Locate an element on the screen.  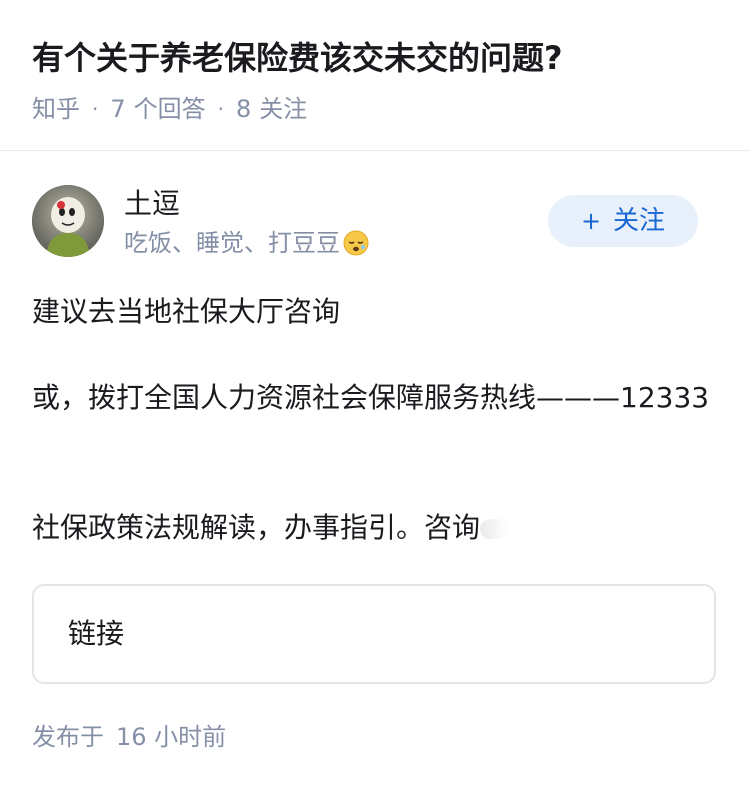
avatar-image is located at coordinates (68, 221).